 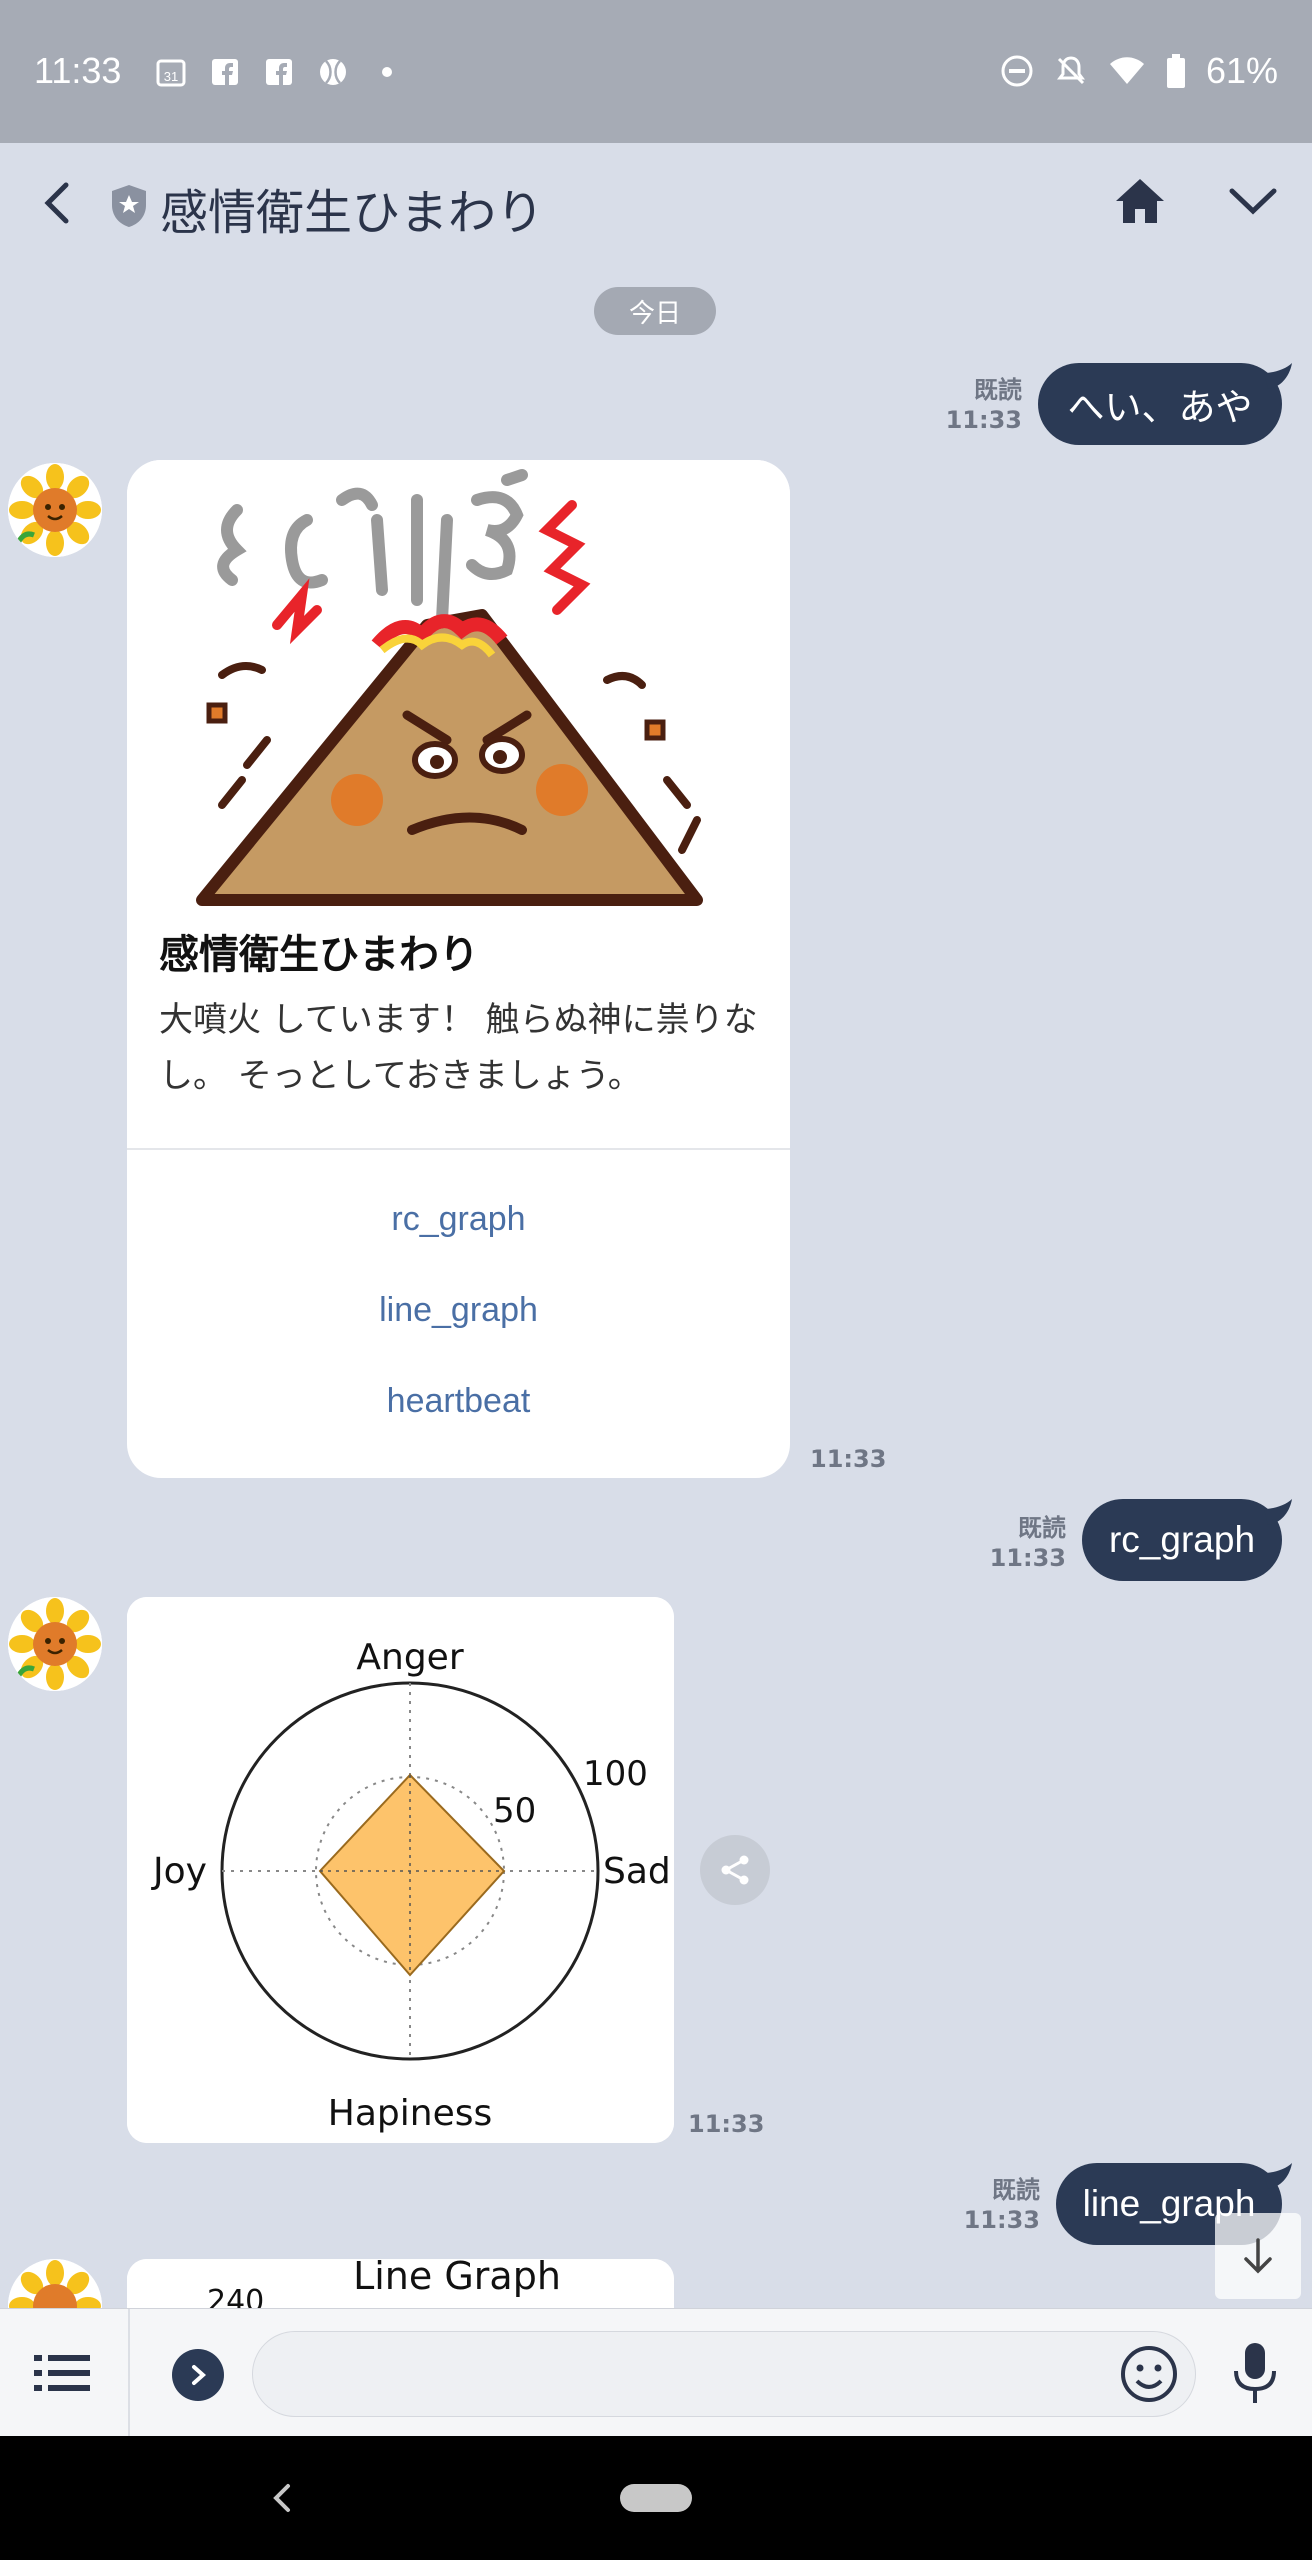 What do you see at coordinates (400, 1870) in the screenshot?
I see `radar-chart-image: Anger Joy Sad Hapiness 50 100` at bounding box center [400, 1870].